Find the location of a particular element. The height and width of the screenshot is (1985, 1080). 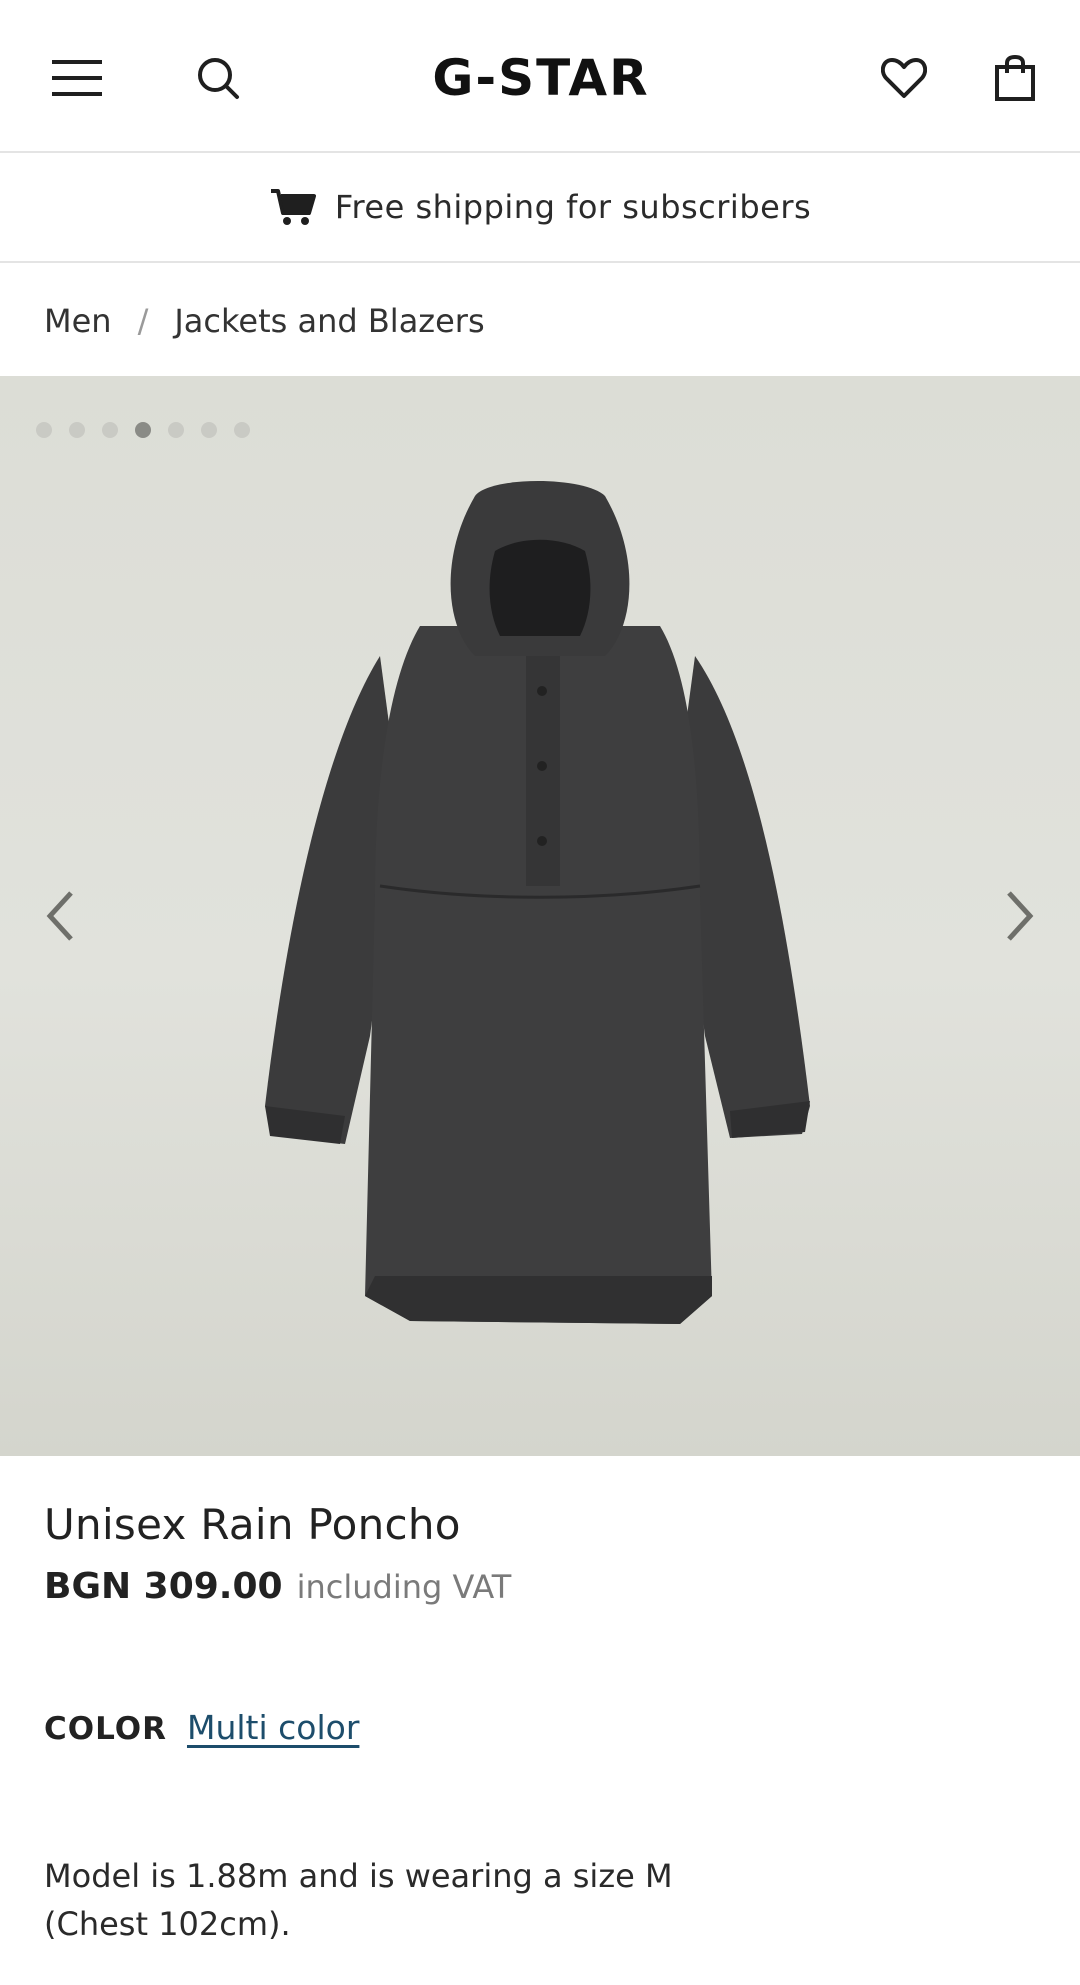

gallery-next-button is located at coordinates (1020, 916).